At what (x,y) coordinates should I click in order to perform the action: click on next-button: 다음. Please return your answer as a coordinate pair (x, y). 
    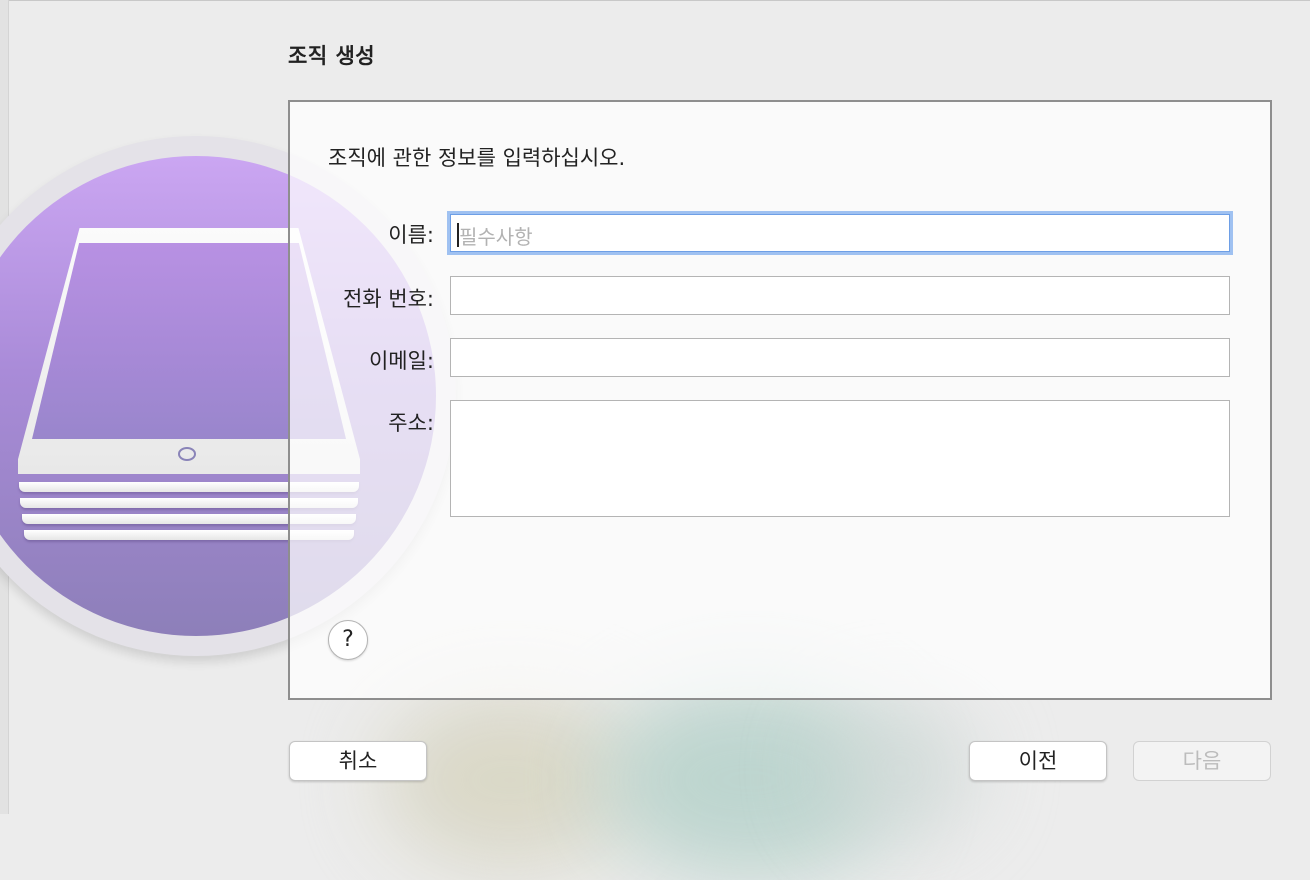
    Looking at the image, I should click on (1202, 761).